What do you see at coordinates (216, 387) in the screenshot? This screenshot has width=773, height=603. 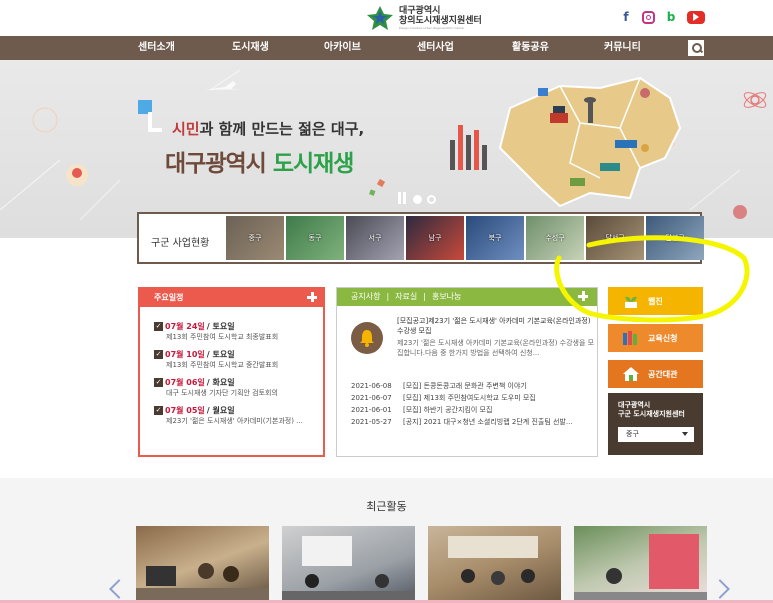 I see `schedule-item: ✓ 07월 06일 / 화요일 대구 도시재생 기자단 기획안 검토회의` at bounding box center [216, 387].